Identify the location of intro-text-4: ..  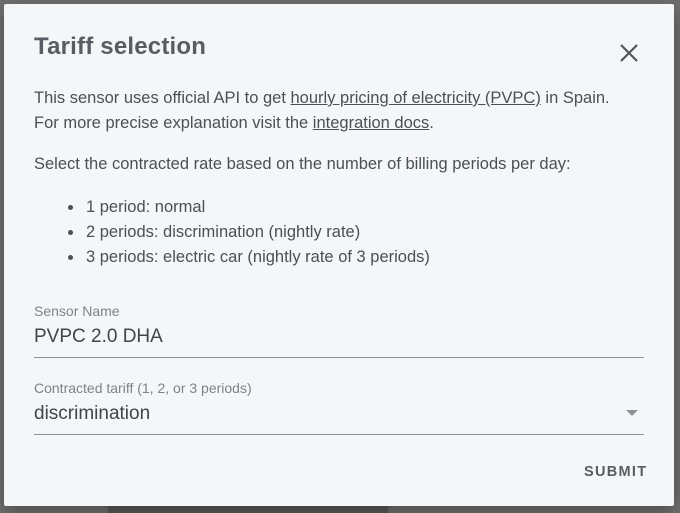
(431, 123).